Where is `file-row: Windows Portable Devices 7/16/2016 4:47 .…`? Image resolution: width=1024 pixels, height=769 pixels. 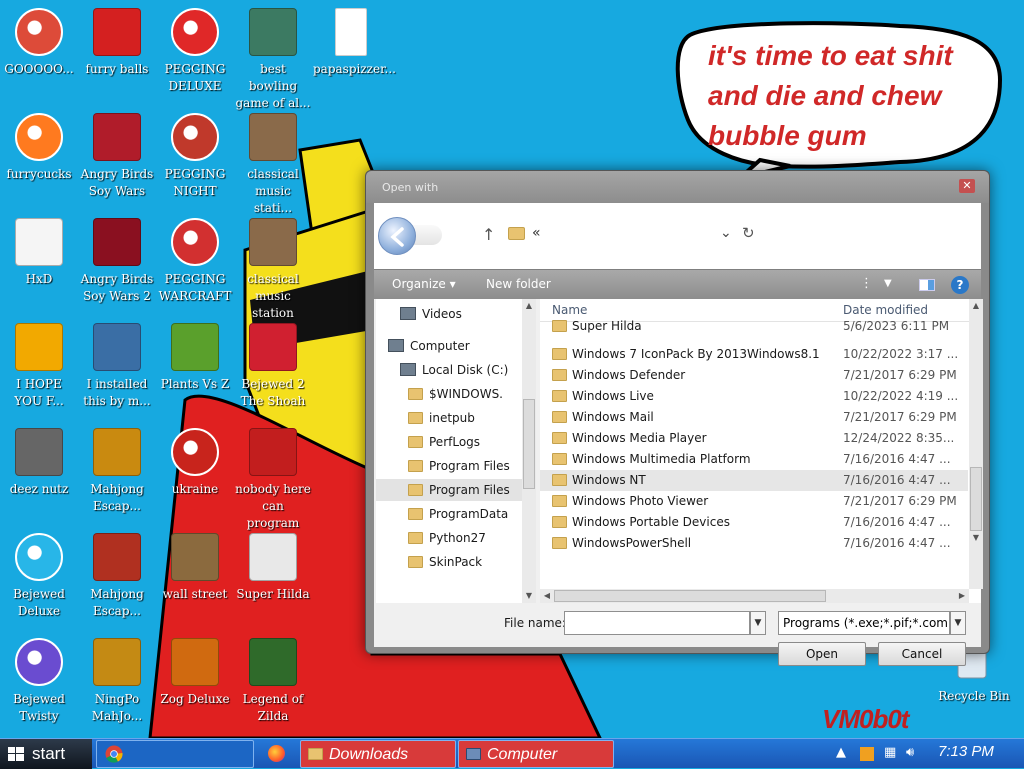 file-row: Windows Portable Devices 7/16/2016 4:47 .… is located at coordinates (754, 522).